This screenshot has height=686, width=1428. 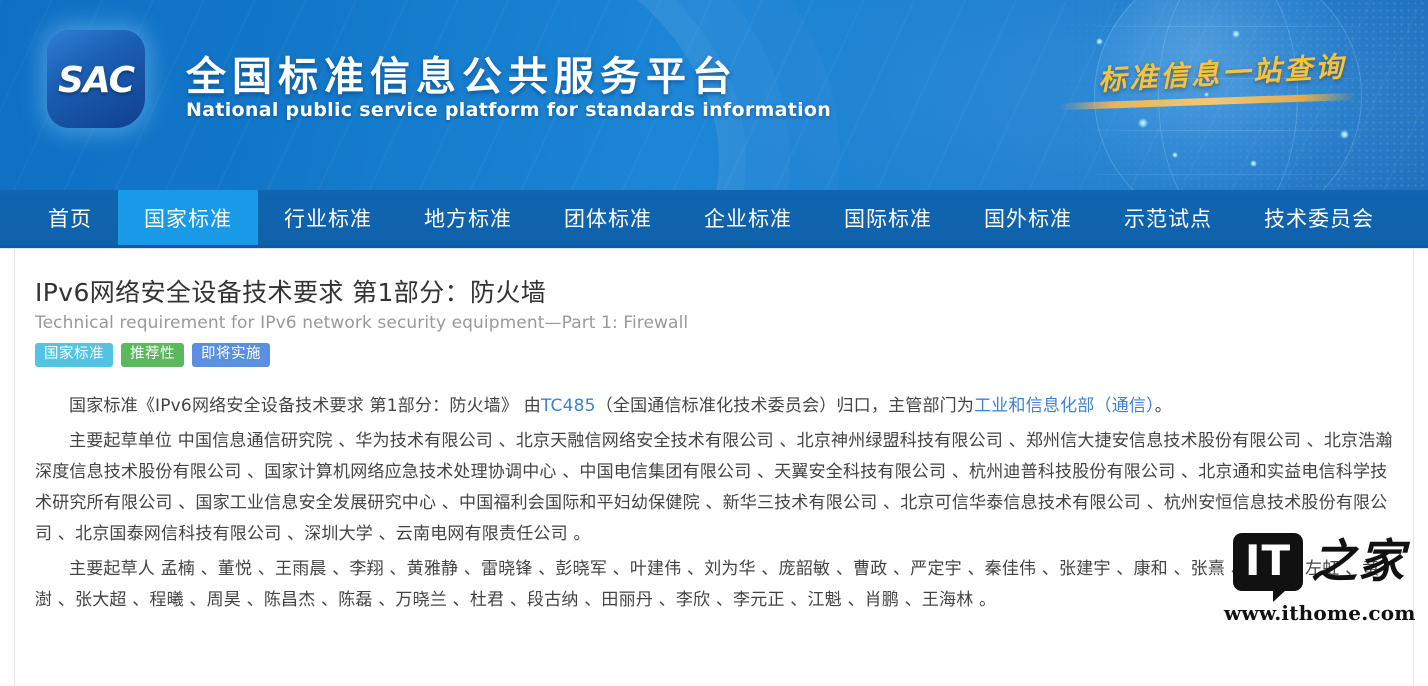 I want to click on nav-item-6: 国际标准, so click(x=888, y=217).